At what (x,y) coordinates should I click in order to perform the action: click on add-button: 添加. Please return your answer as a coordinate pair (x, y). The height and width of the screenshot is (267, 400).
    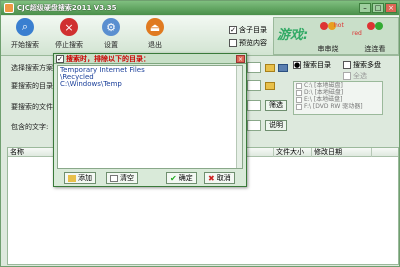
    Looking at the image, I should click on (80, 178).